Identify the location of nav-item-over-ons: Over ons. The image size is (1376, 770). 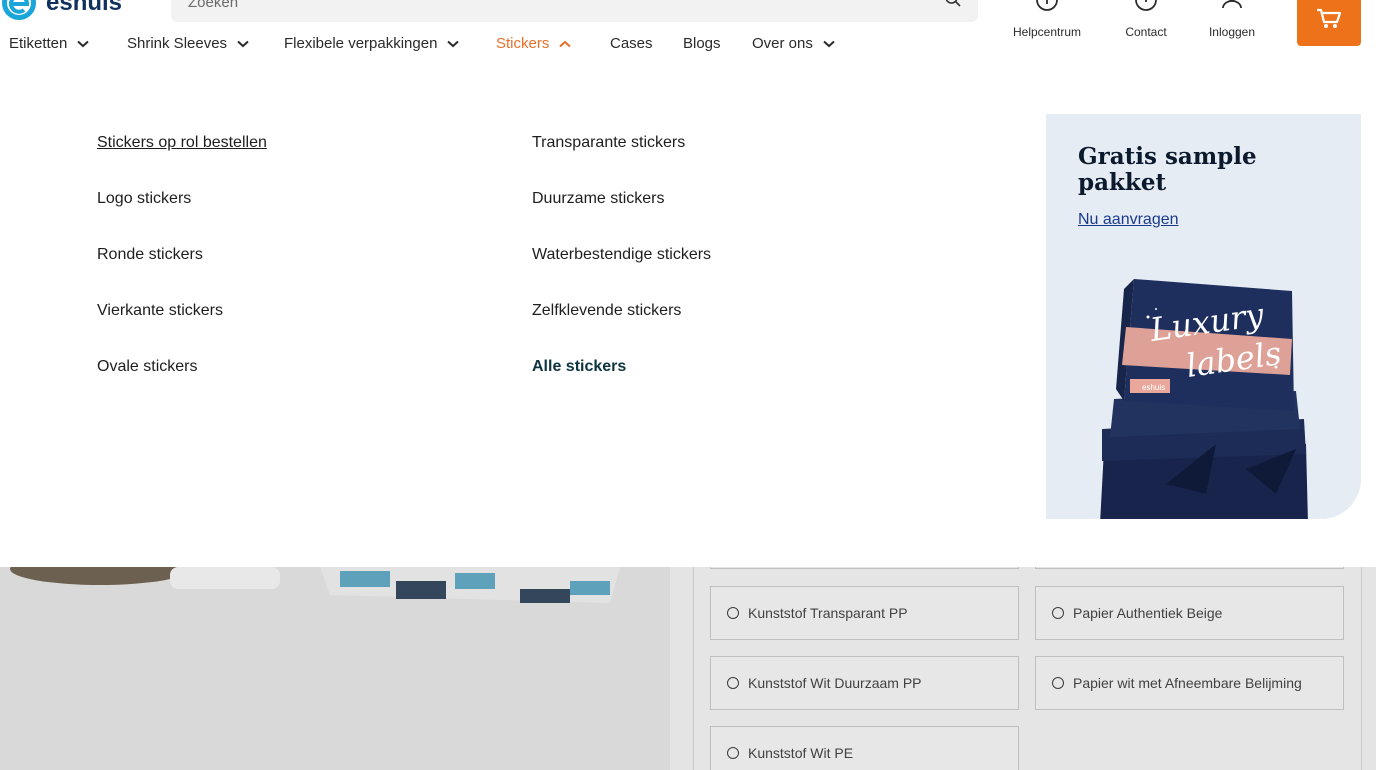
(793, 43).